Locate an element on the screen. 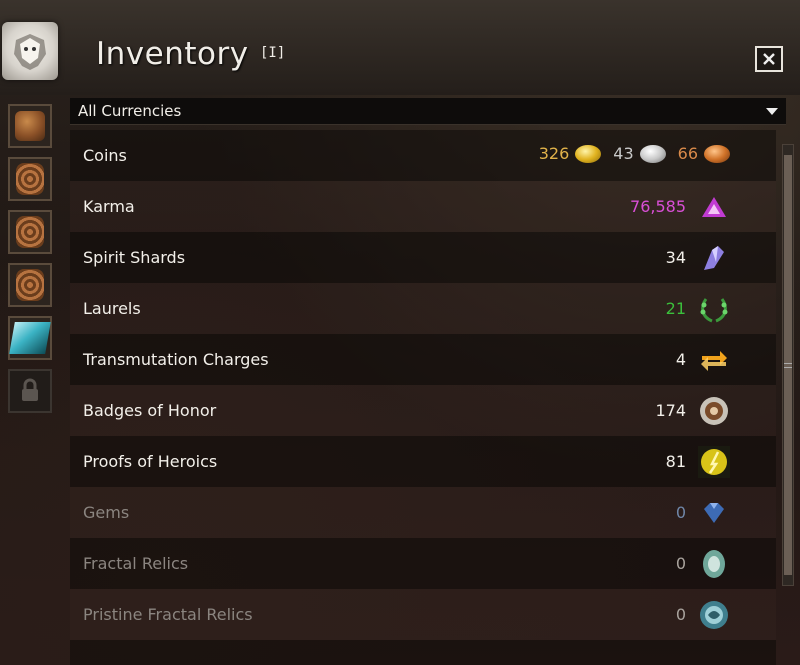  tab-crystal-bag is located at coordinates (30, 338).